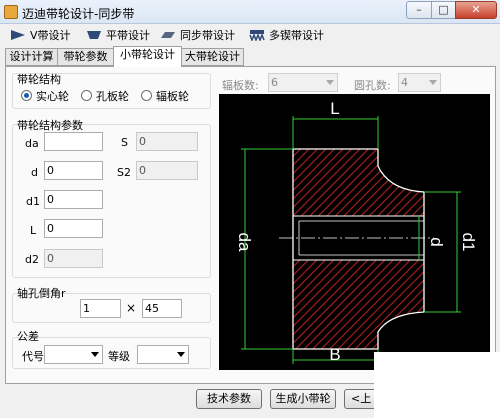 This screenshot has width=500, height=418. What do you see at coordinates (78, 14) in the screenshot?
I see `window-title: 迈迪带轮设计-同步带` at bounding box center [78, 14].